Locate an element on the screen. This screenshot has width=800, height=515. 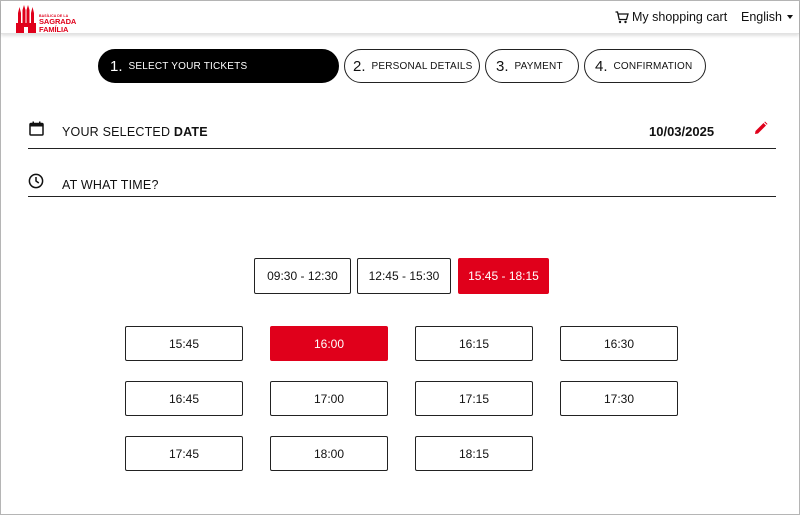
language-label: English is located at coordinates (761, 17).